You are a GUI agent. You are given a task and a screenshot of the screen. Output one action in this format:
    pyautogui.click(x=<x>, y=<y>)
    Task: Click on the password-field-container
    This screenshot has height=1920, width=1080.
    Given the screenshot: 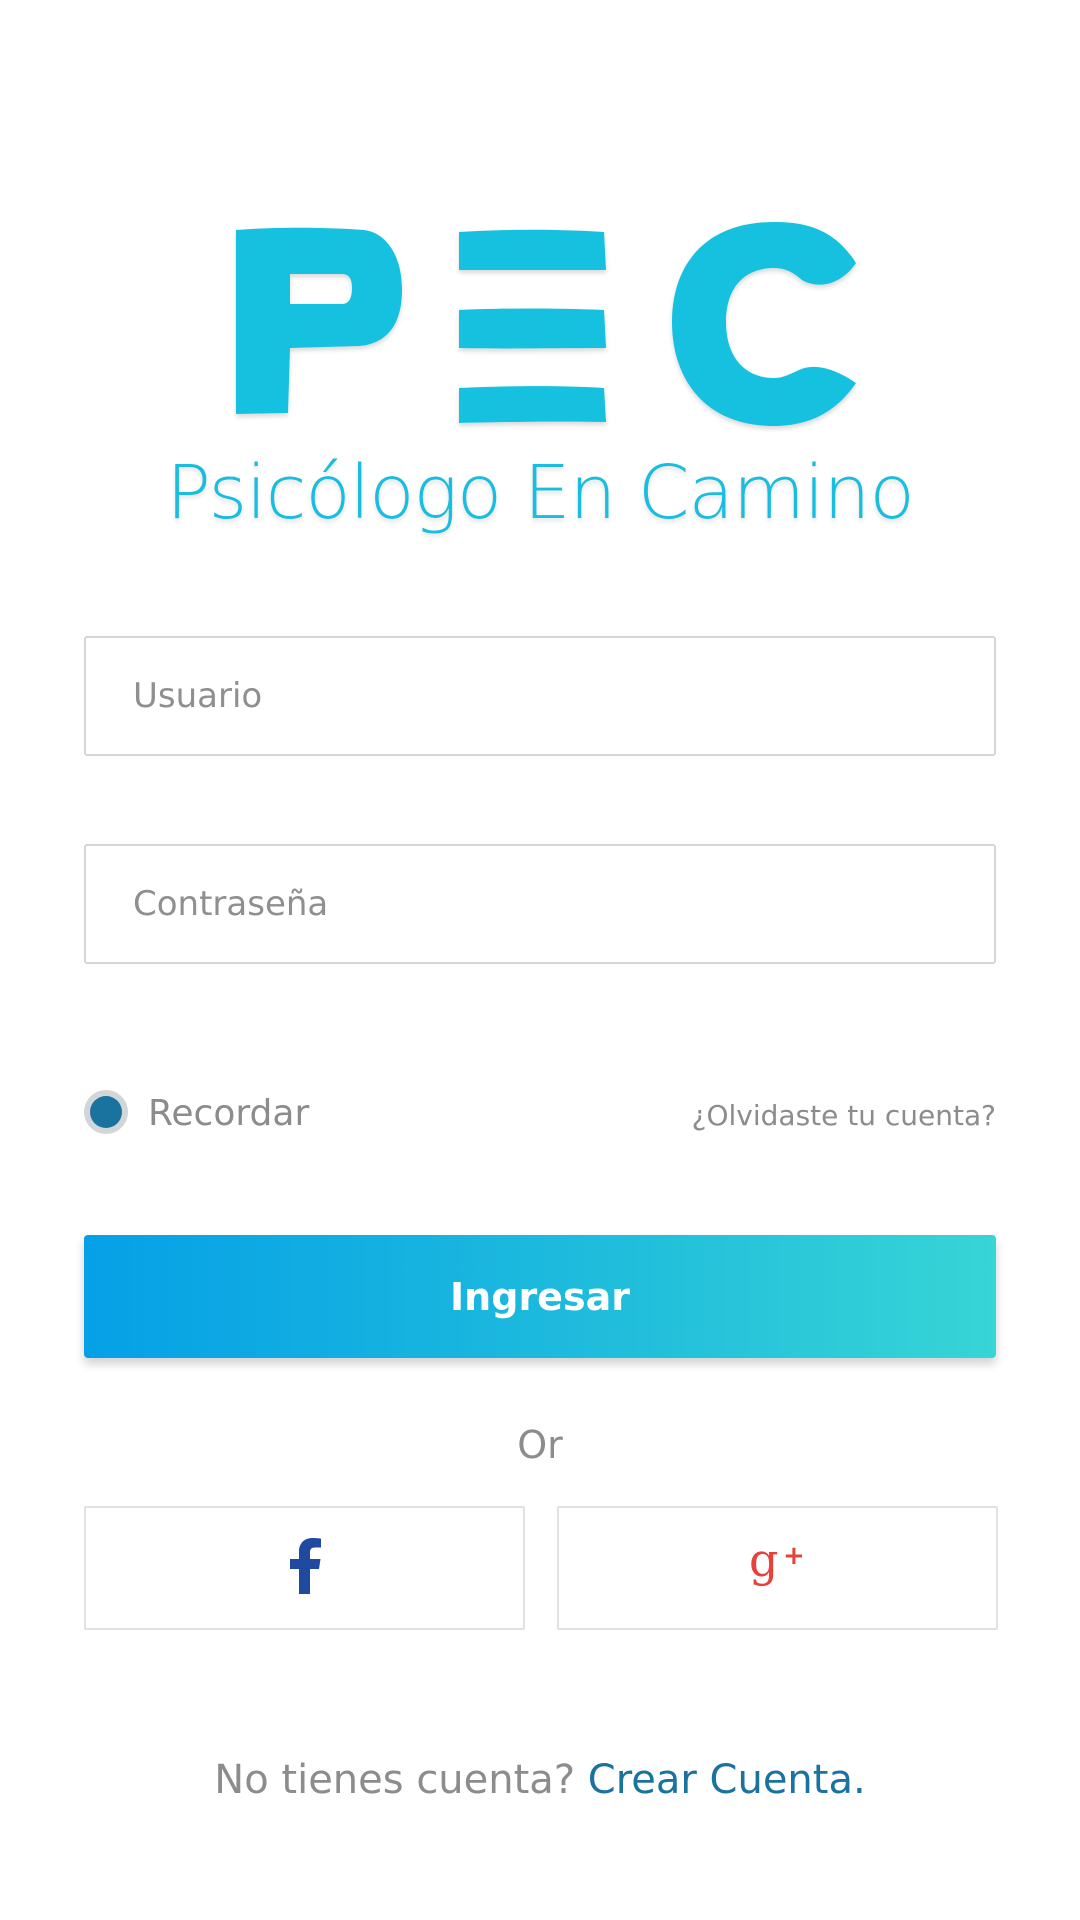 What is the action you would take?
    pyautogui.click(x=540, y=904)
    